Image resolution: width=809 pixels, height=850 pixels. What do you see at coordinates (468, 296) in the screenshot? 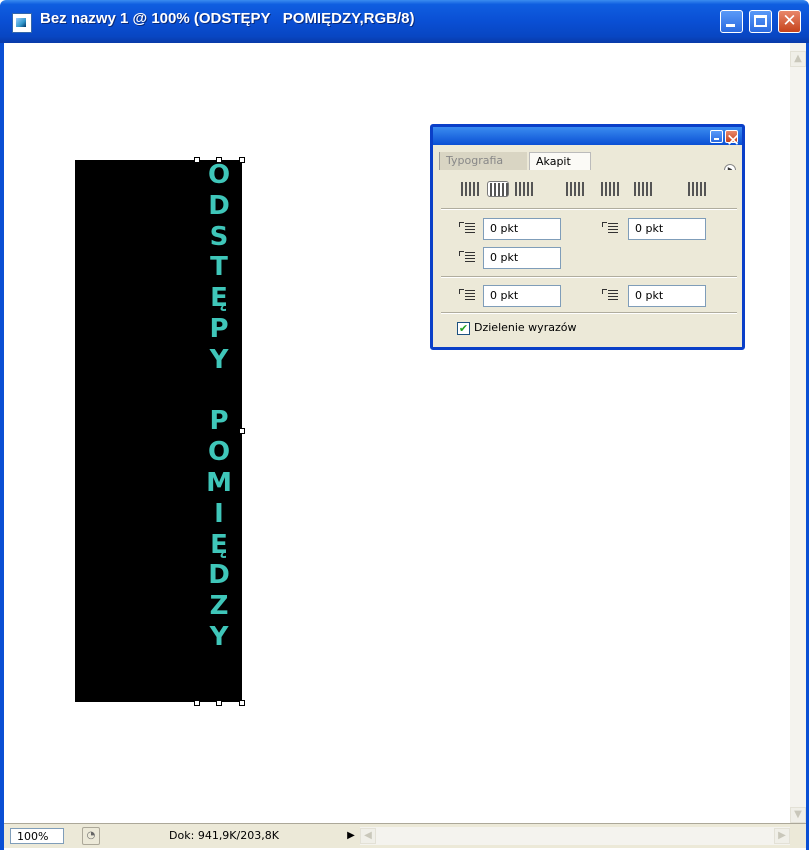
I see `space-before-icon` at bounding box center [468, 296].